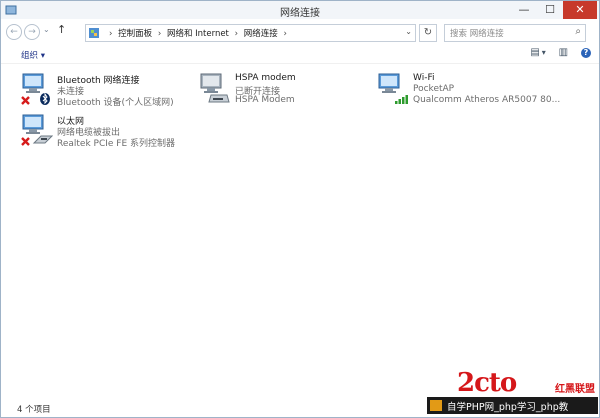 Image resolution: width=600 pixels, height=418 pixels. Describe the element at coordinates (586, 53) in the screenshot. I see `help-icon: ?` at that location.